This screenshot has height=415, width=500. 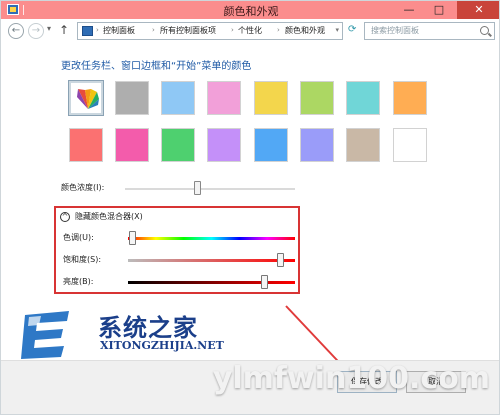 What do you see at coordinates (351, 378) in the screenshot?
I see `brand-watermark: ylmfwin100.com` at bounding box center [351, 378].